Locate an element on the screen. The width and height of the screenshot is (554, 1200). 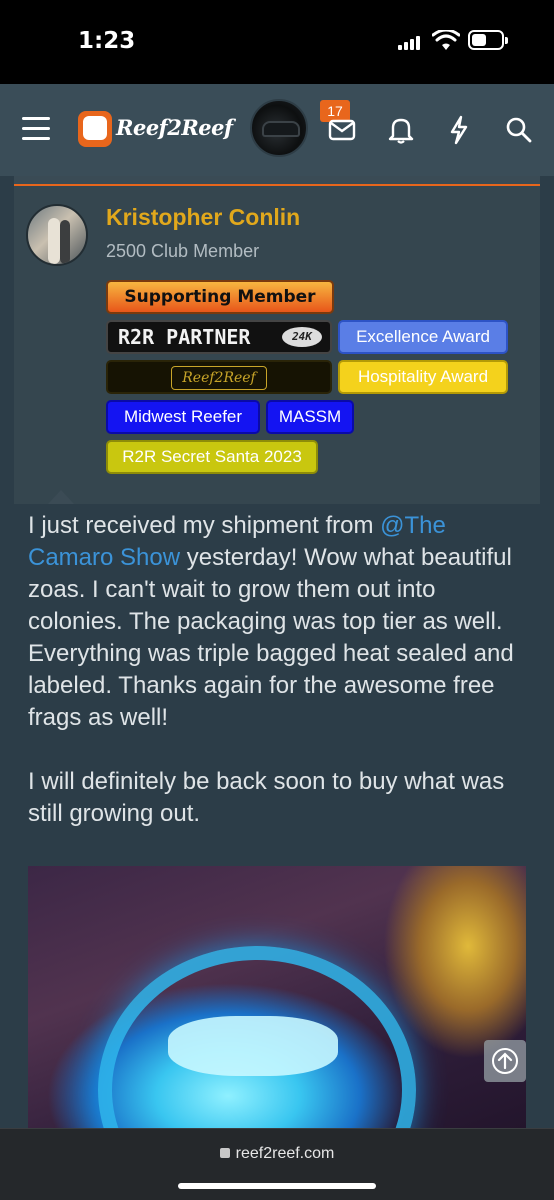
battery-icon is located at coordinates (488, 40).